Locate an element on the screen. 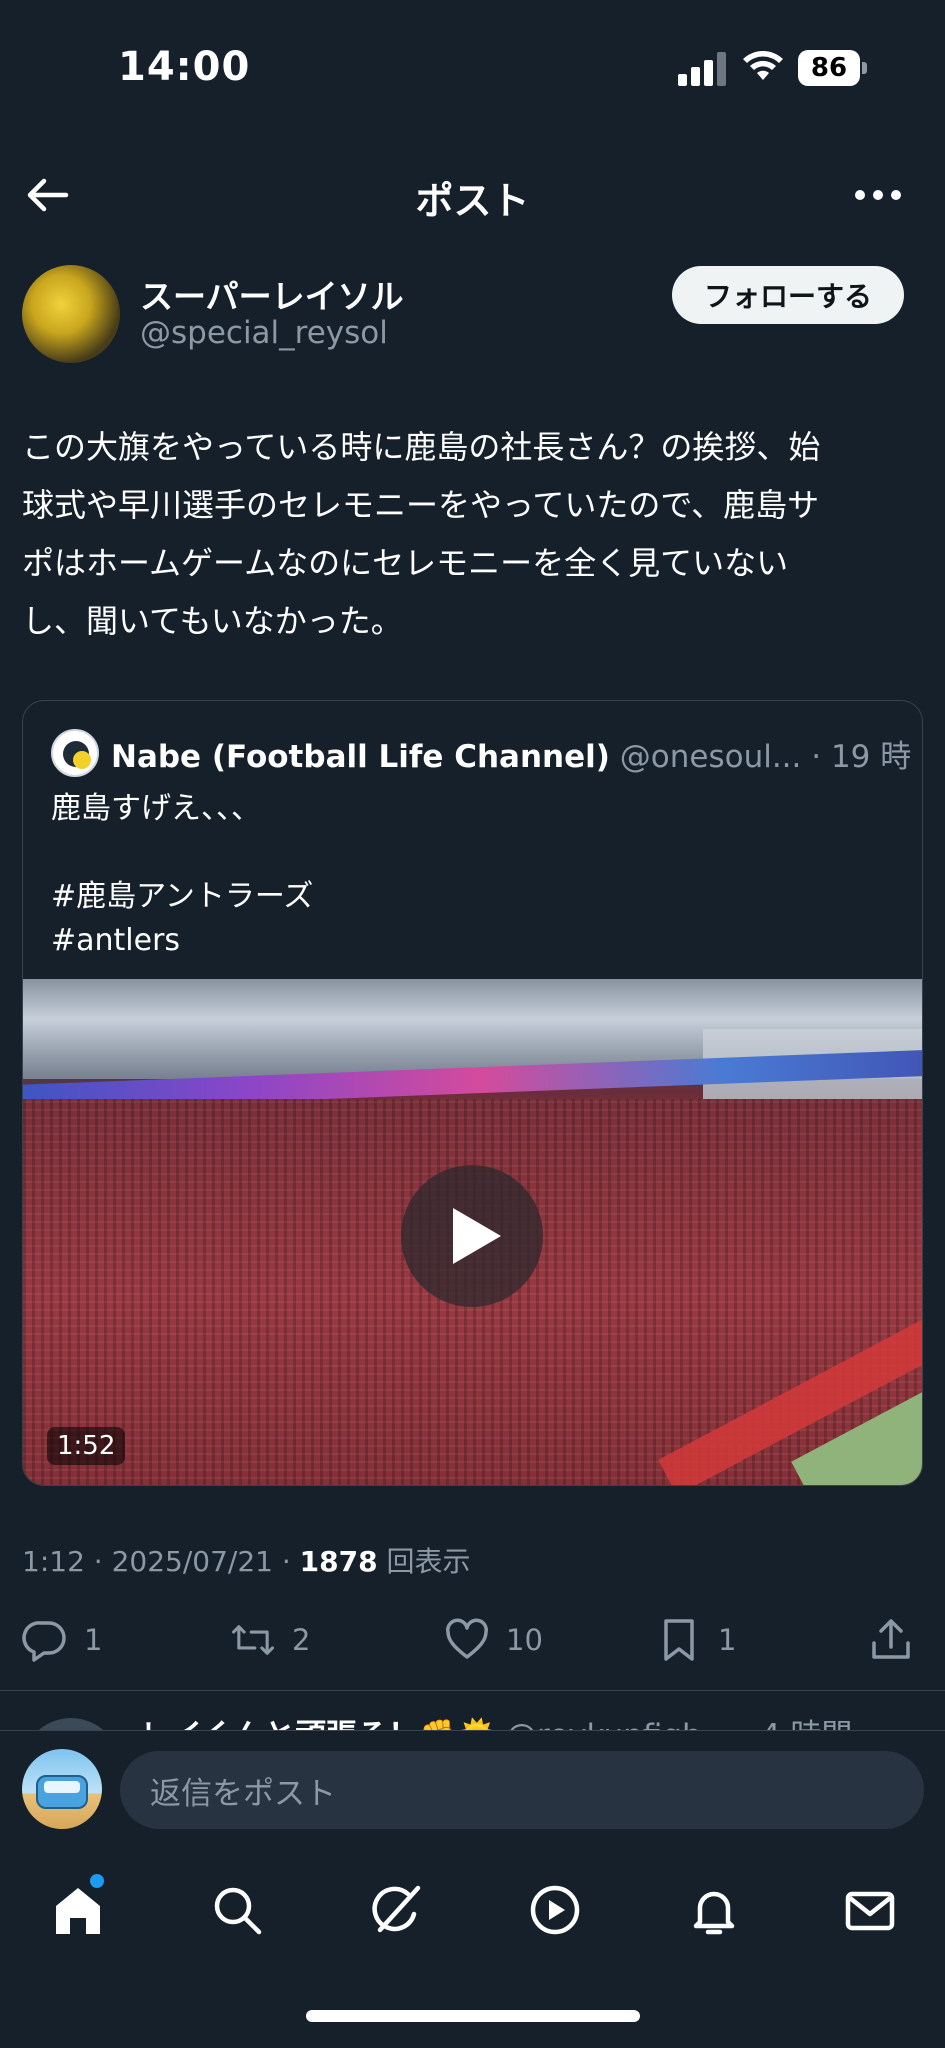 The image size is (945, 2048). page-title: ポスト is located at coordinates (472, 201).